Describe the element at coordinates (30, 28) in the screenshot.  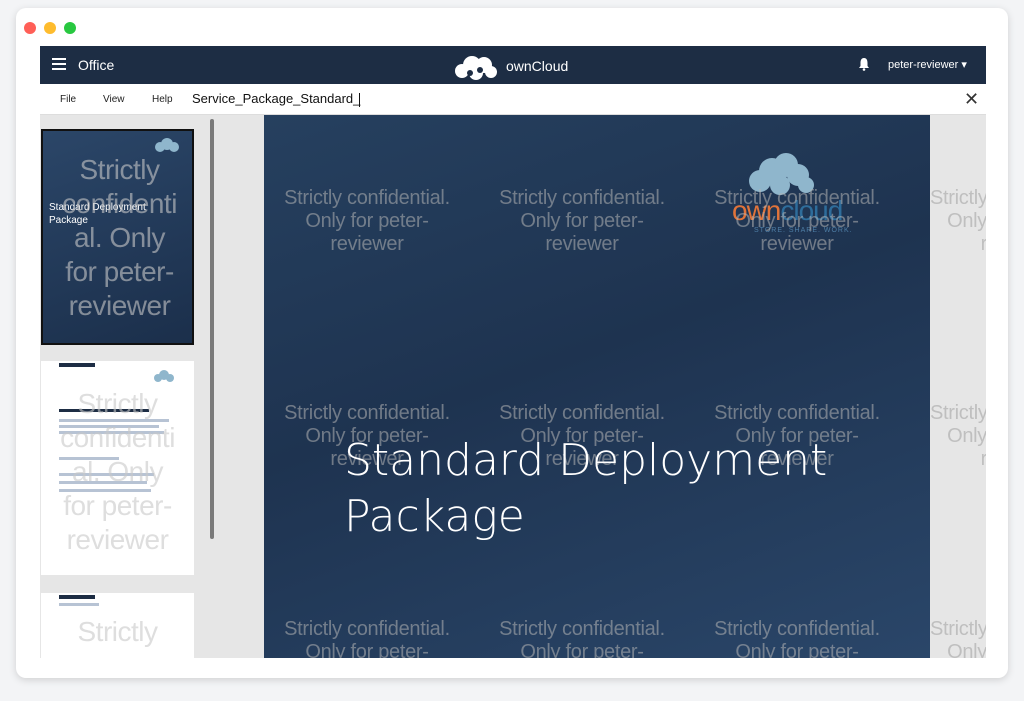
I see `close-window-button` at that location.